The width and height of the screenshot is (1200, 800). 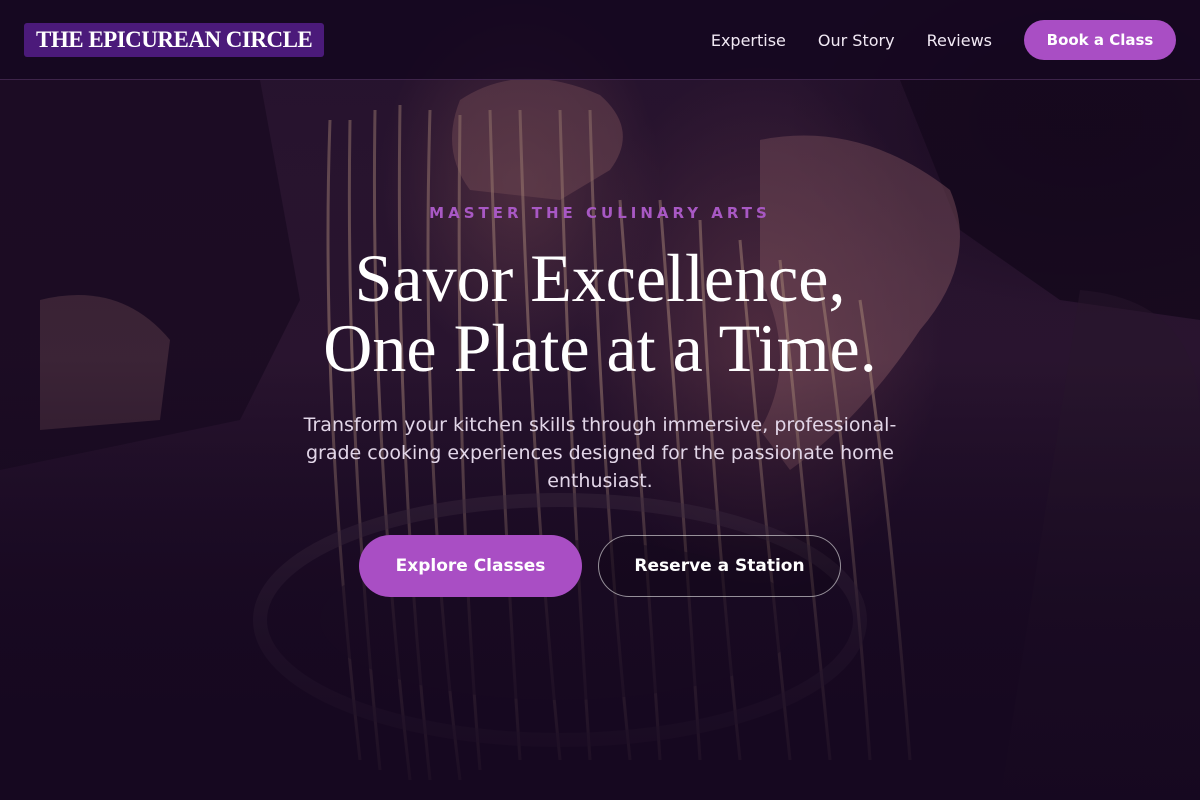 What do you see at coordinates (600, 348) in the screenshot?
I see `hero-headline-line-2: One Plate at a Time.` at bounding box center [600, 348].